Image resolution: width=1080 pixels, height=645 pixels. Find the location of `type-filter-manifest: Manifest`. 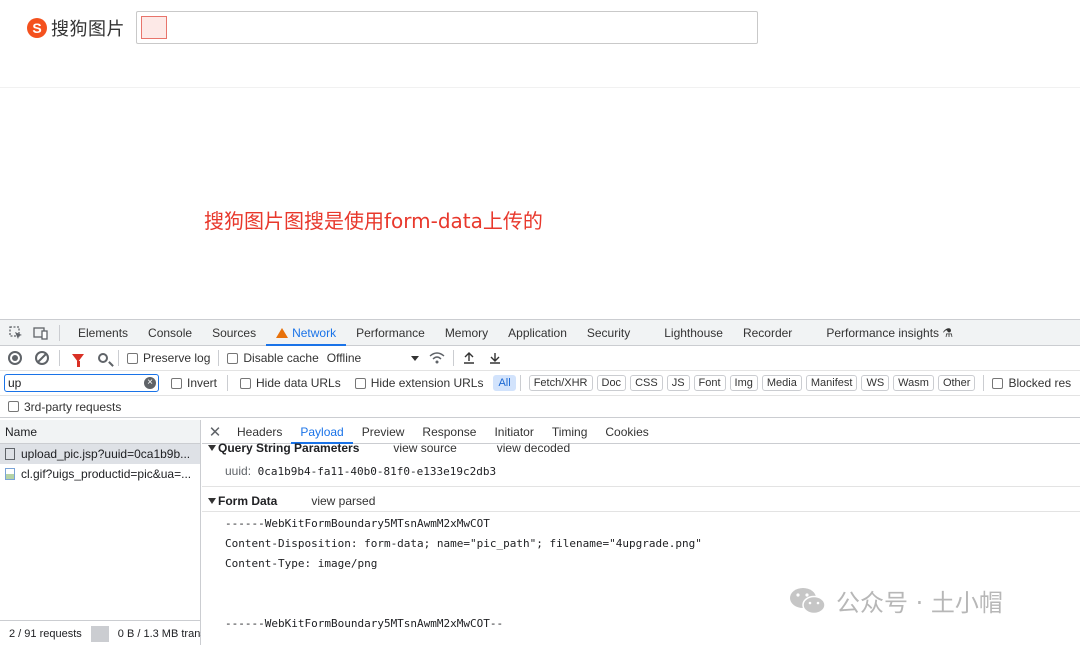

type-filter-manifest: Manifest is located at coordinates (831, 383).